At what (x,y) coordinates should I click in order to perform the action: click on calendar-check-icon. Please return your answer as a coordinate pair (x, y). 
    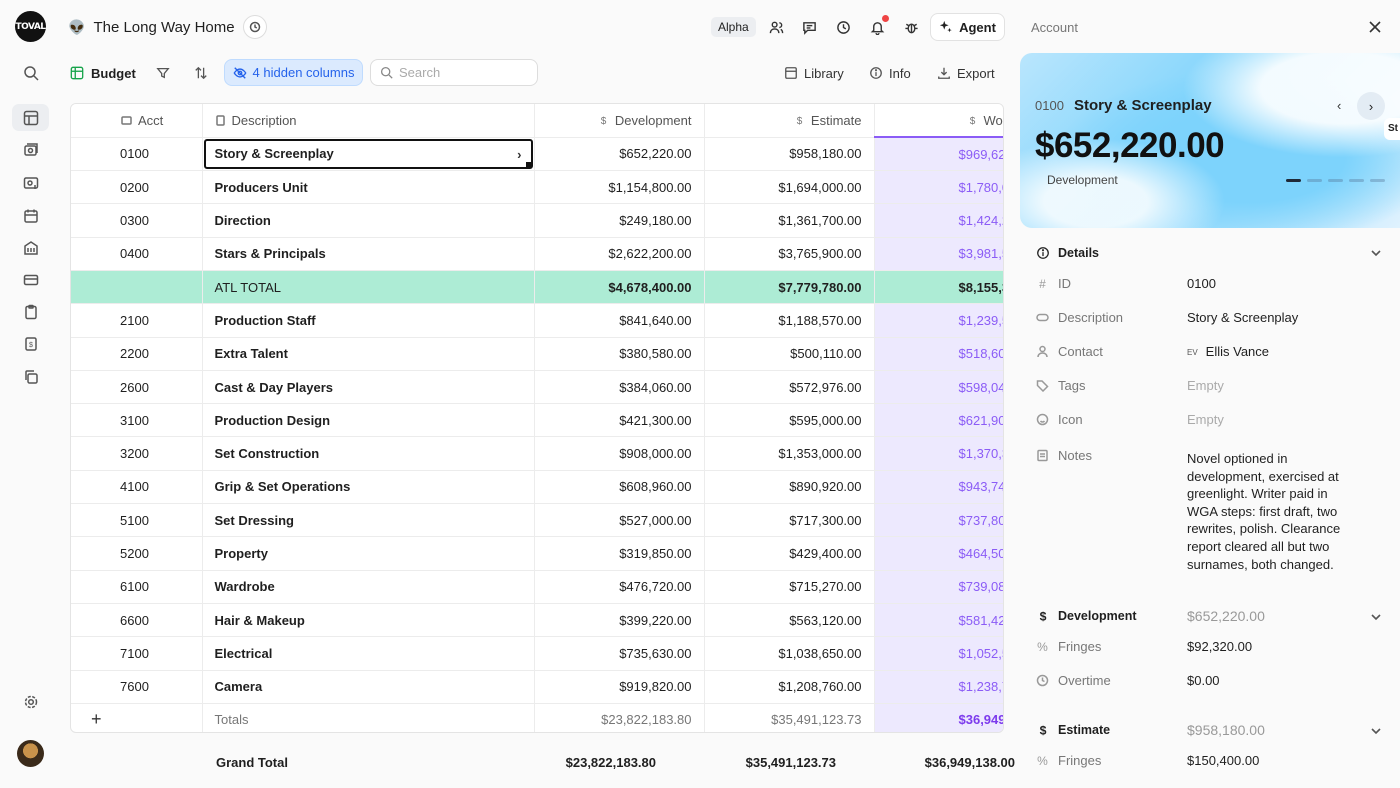
    Looking at the image, I should click on (30, 215).